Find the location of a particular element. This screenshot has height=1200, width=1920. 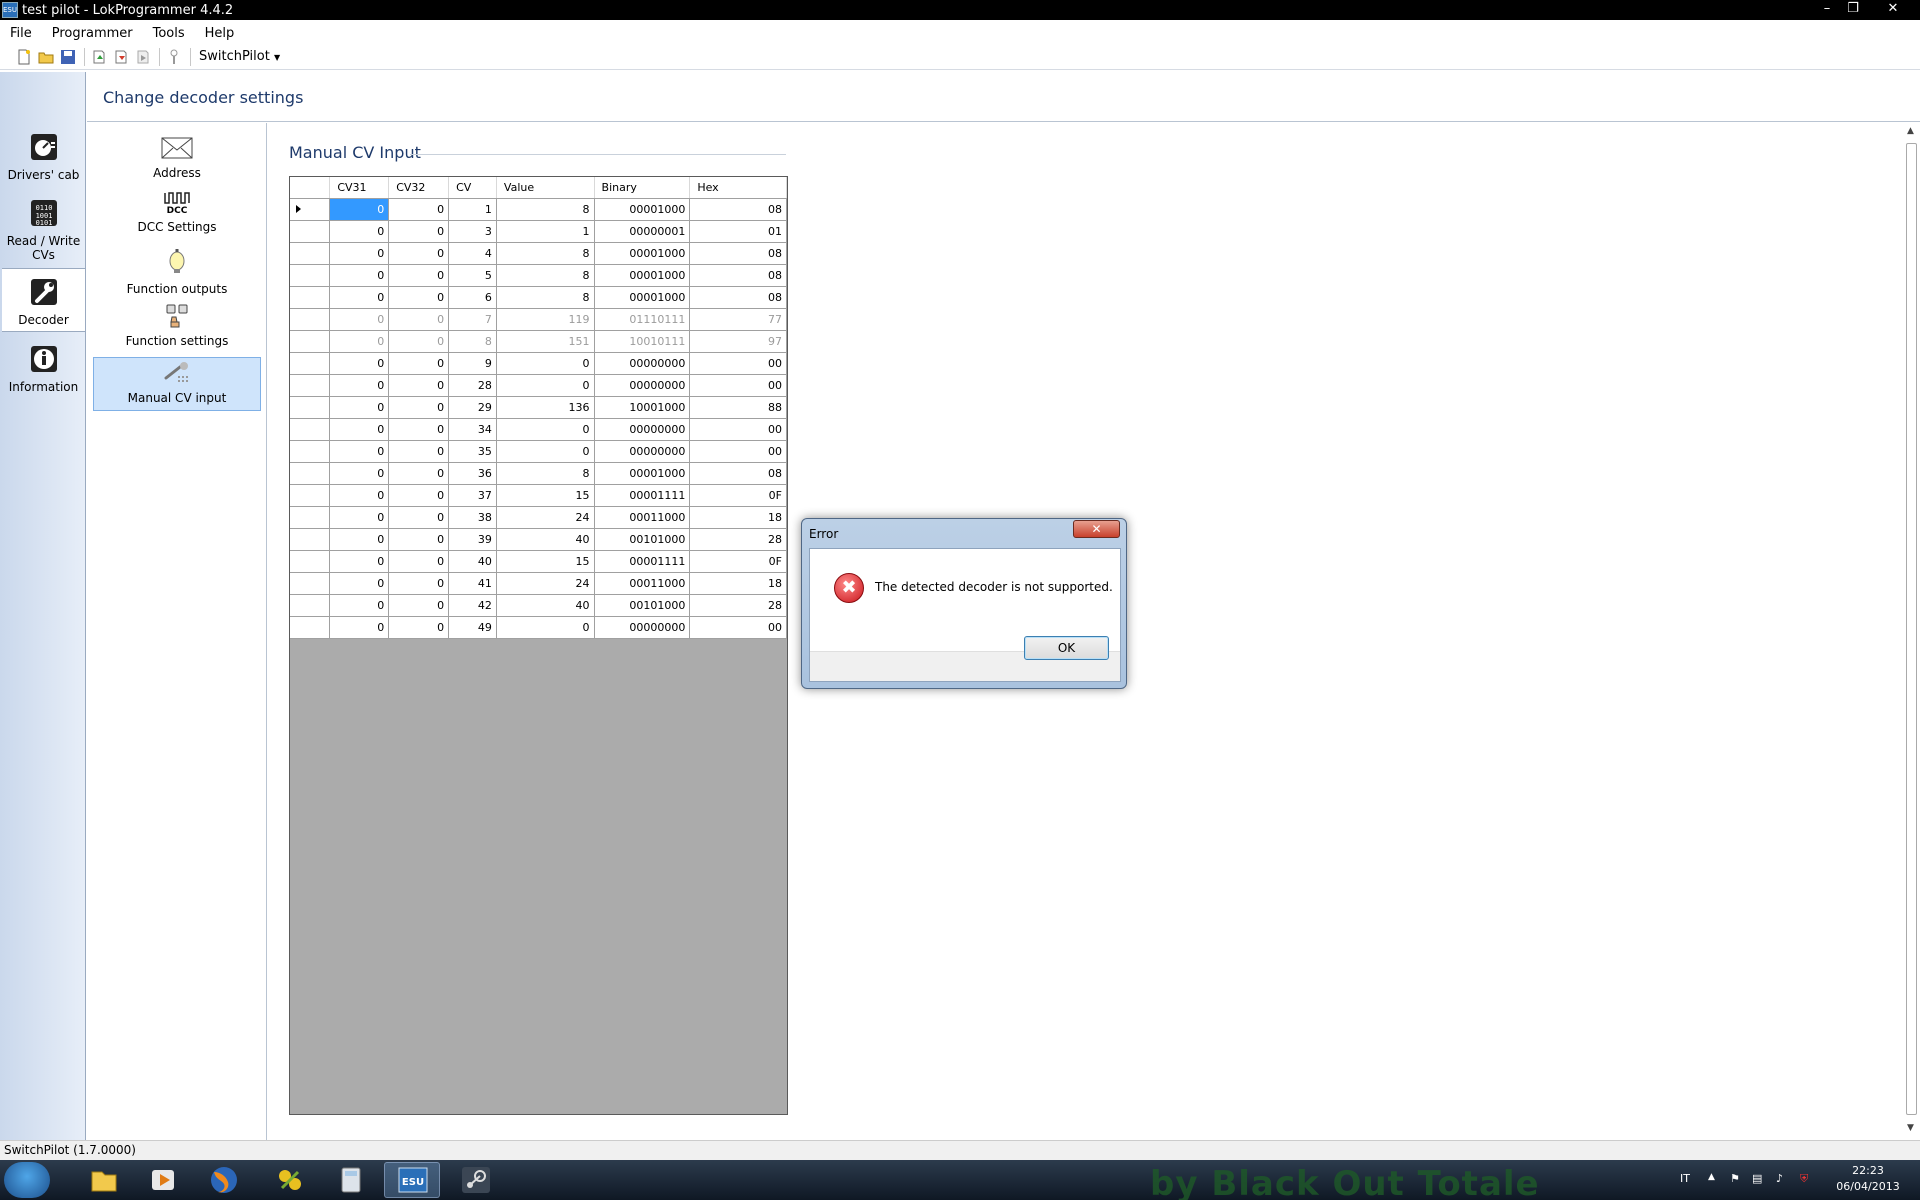

menu-programmer: Programmer is located at coordinates (92, 33).